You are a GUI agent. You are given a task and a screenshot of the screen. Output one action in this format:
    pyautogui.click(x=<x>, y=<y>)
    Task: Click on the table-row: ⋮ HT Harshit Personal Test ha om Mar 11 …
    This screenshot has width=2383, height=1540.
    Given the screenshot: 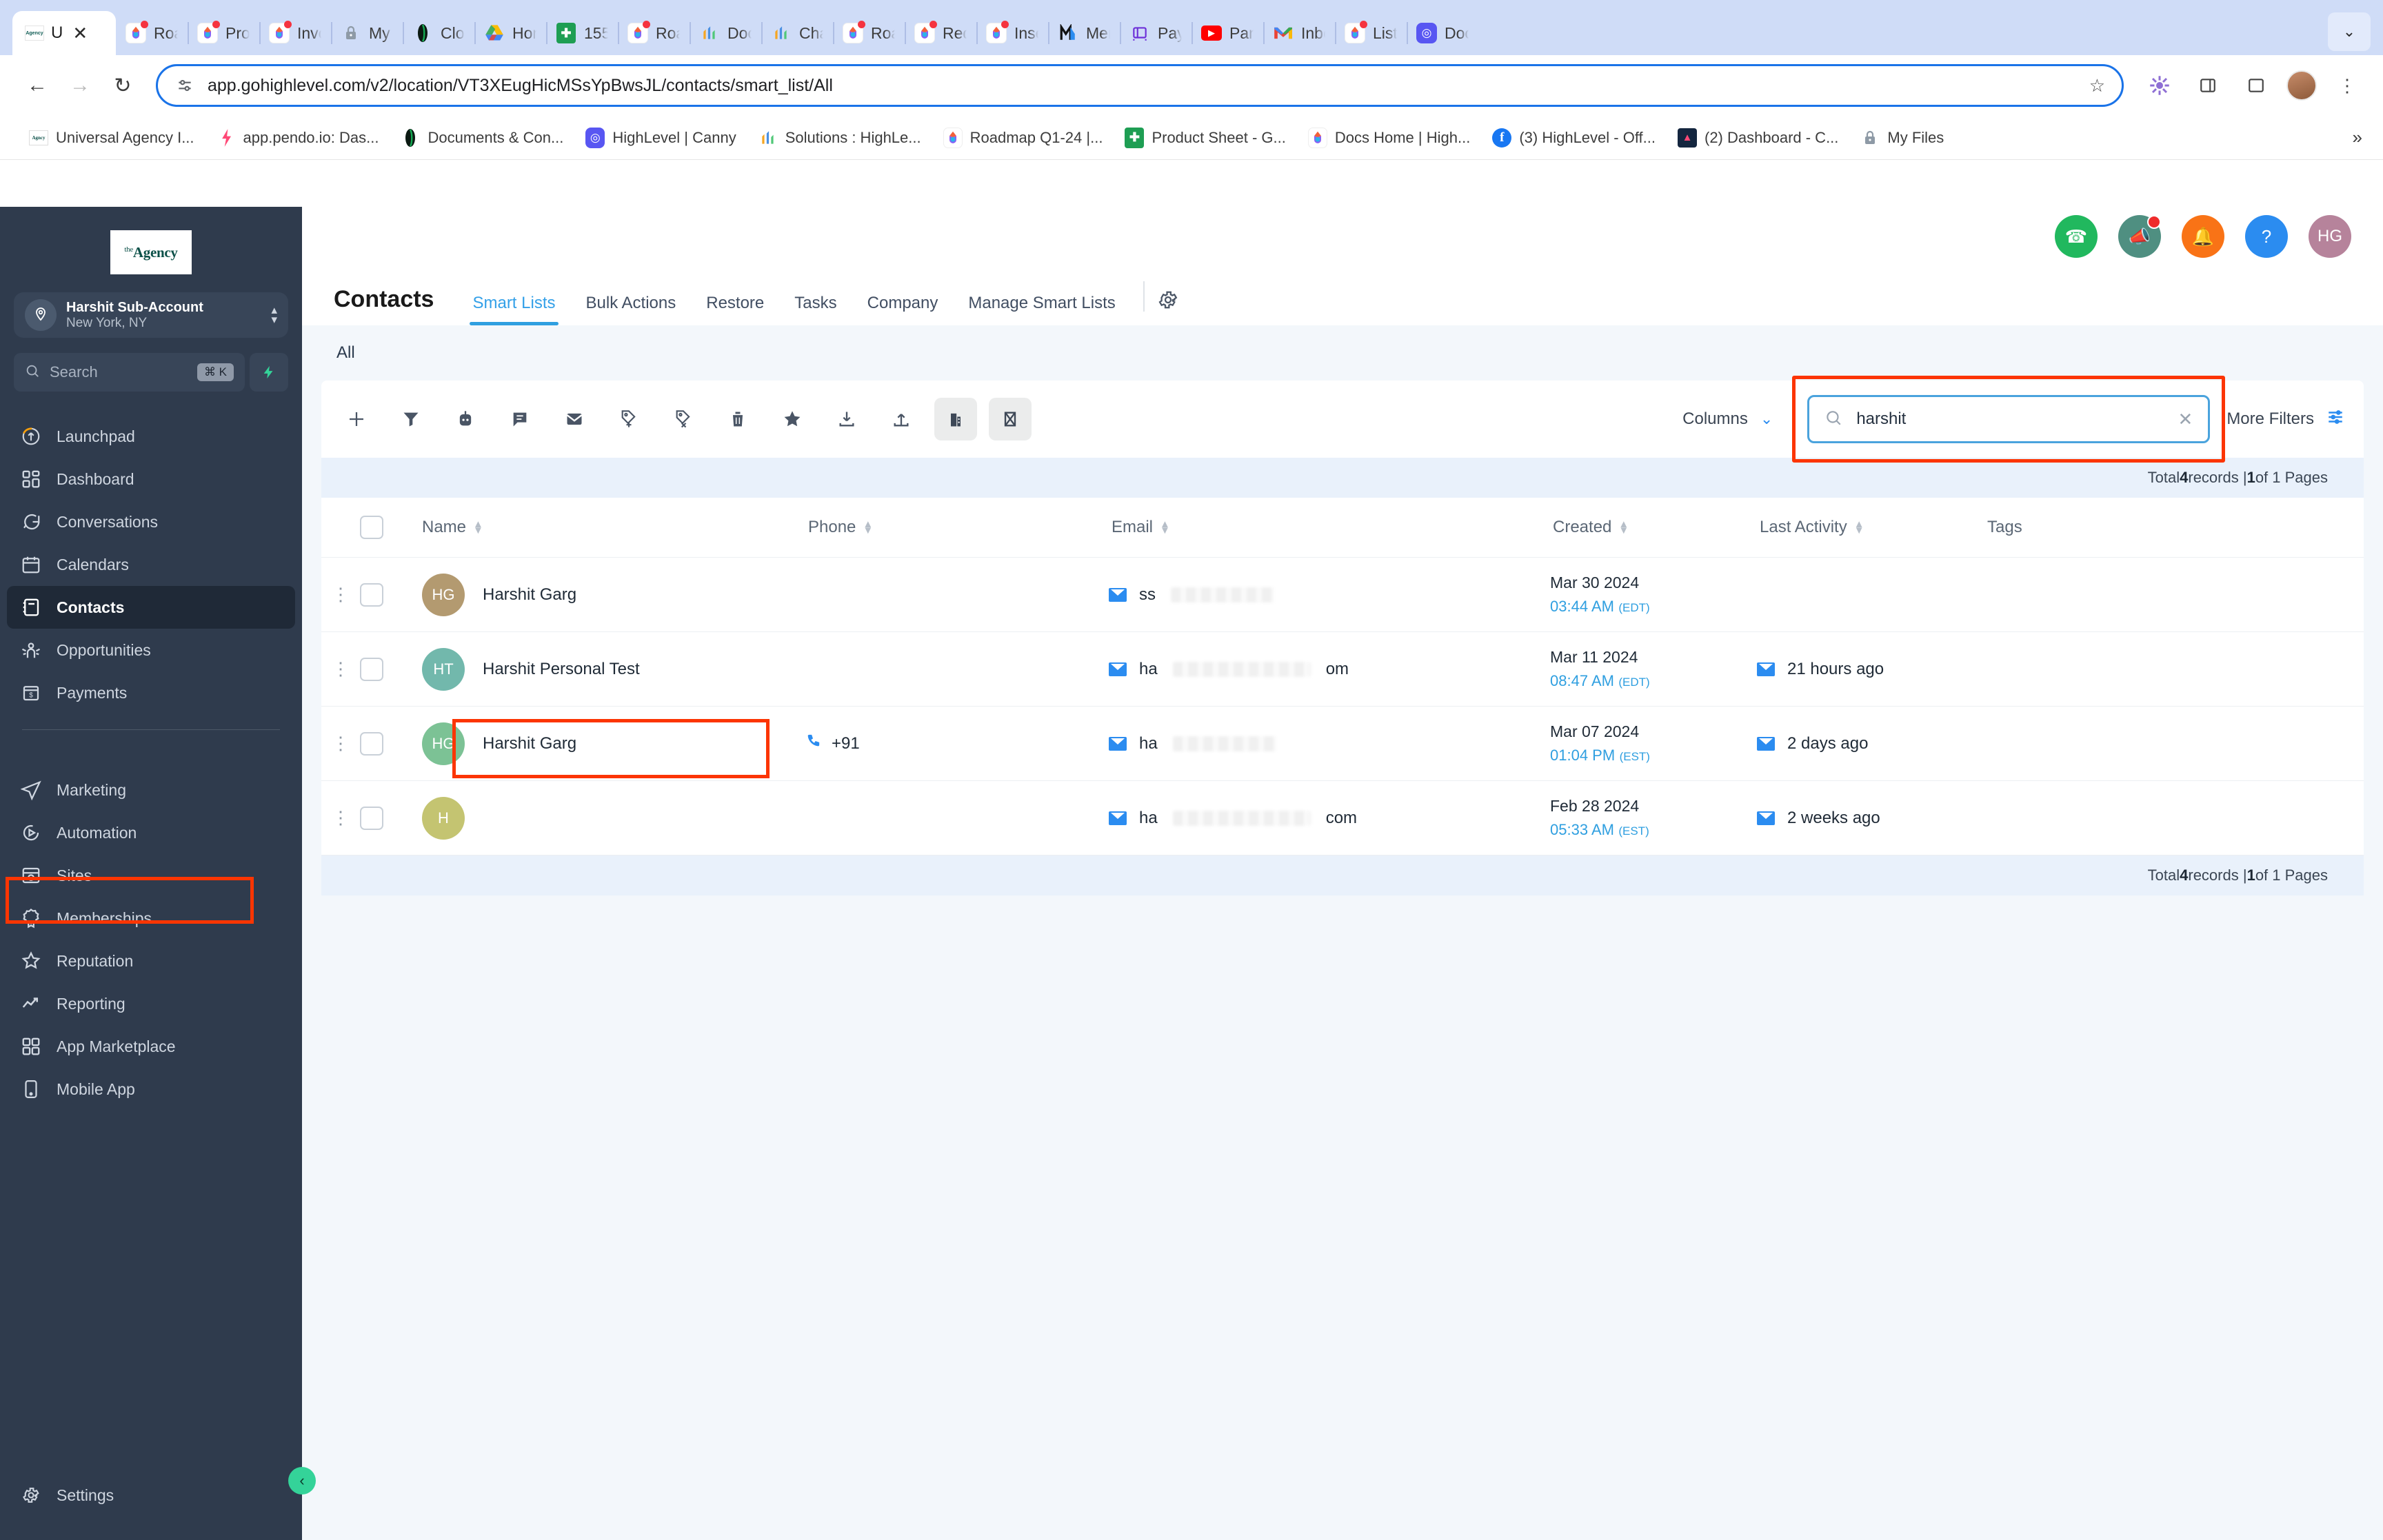 What is the action you would take?
    pyautogui.click(x=1342, y=669)
    